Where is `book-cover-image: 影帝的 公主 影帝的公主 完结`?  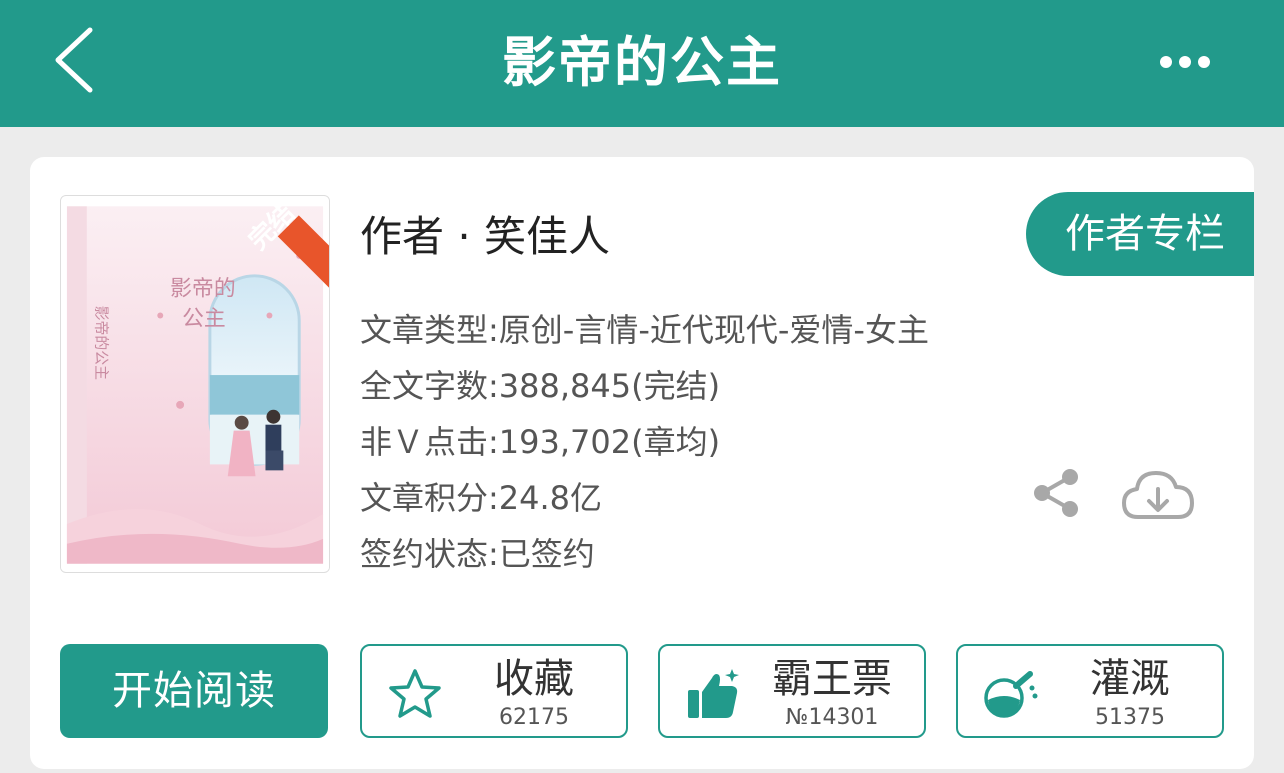
book-cover-image: 影帝的 公主 影帝的公主 完结 is located at coordinates (195, 384).